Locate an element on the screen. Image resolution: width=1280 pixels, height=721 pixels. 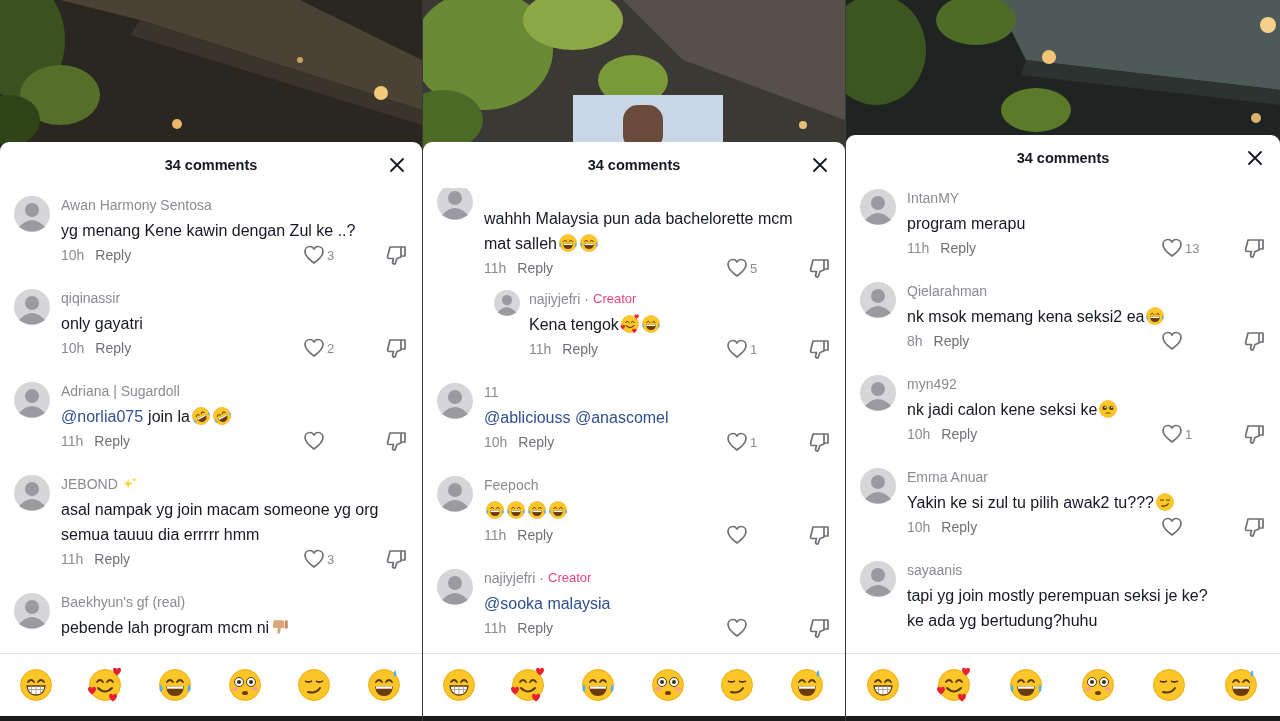
username: Awan Harmony Sentosa is located at coordinates (136, 205).